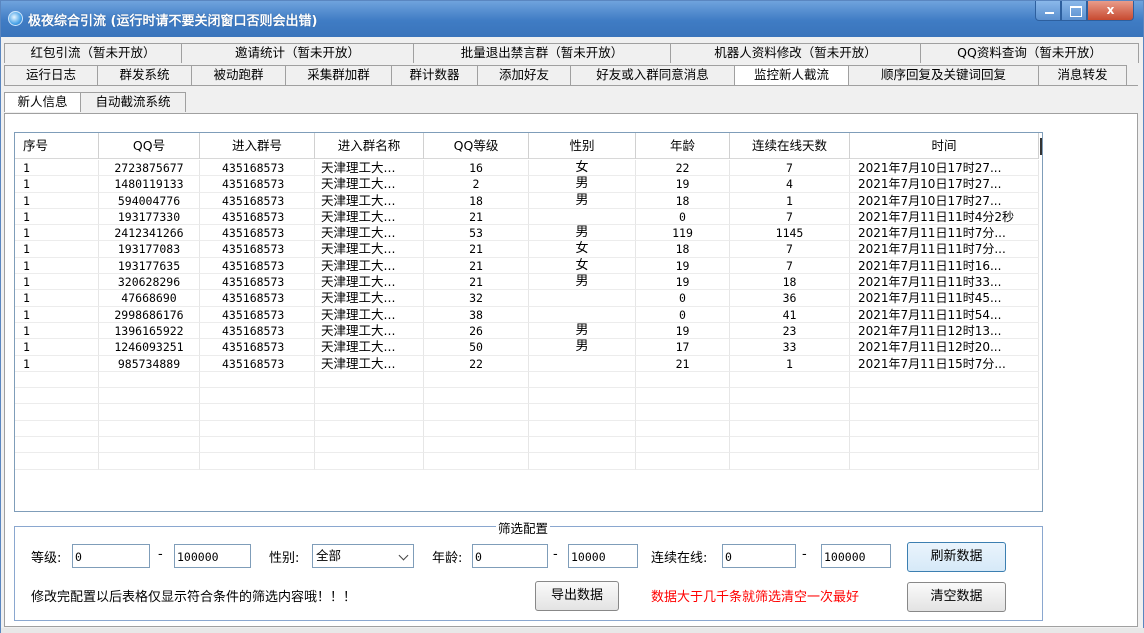 Image resolution: width=1144 pixels, height=633 pixels. Describe the element at coordinates (403, 555) in the screenshot. I see `chevron-down-icon` at that location.